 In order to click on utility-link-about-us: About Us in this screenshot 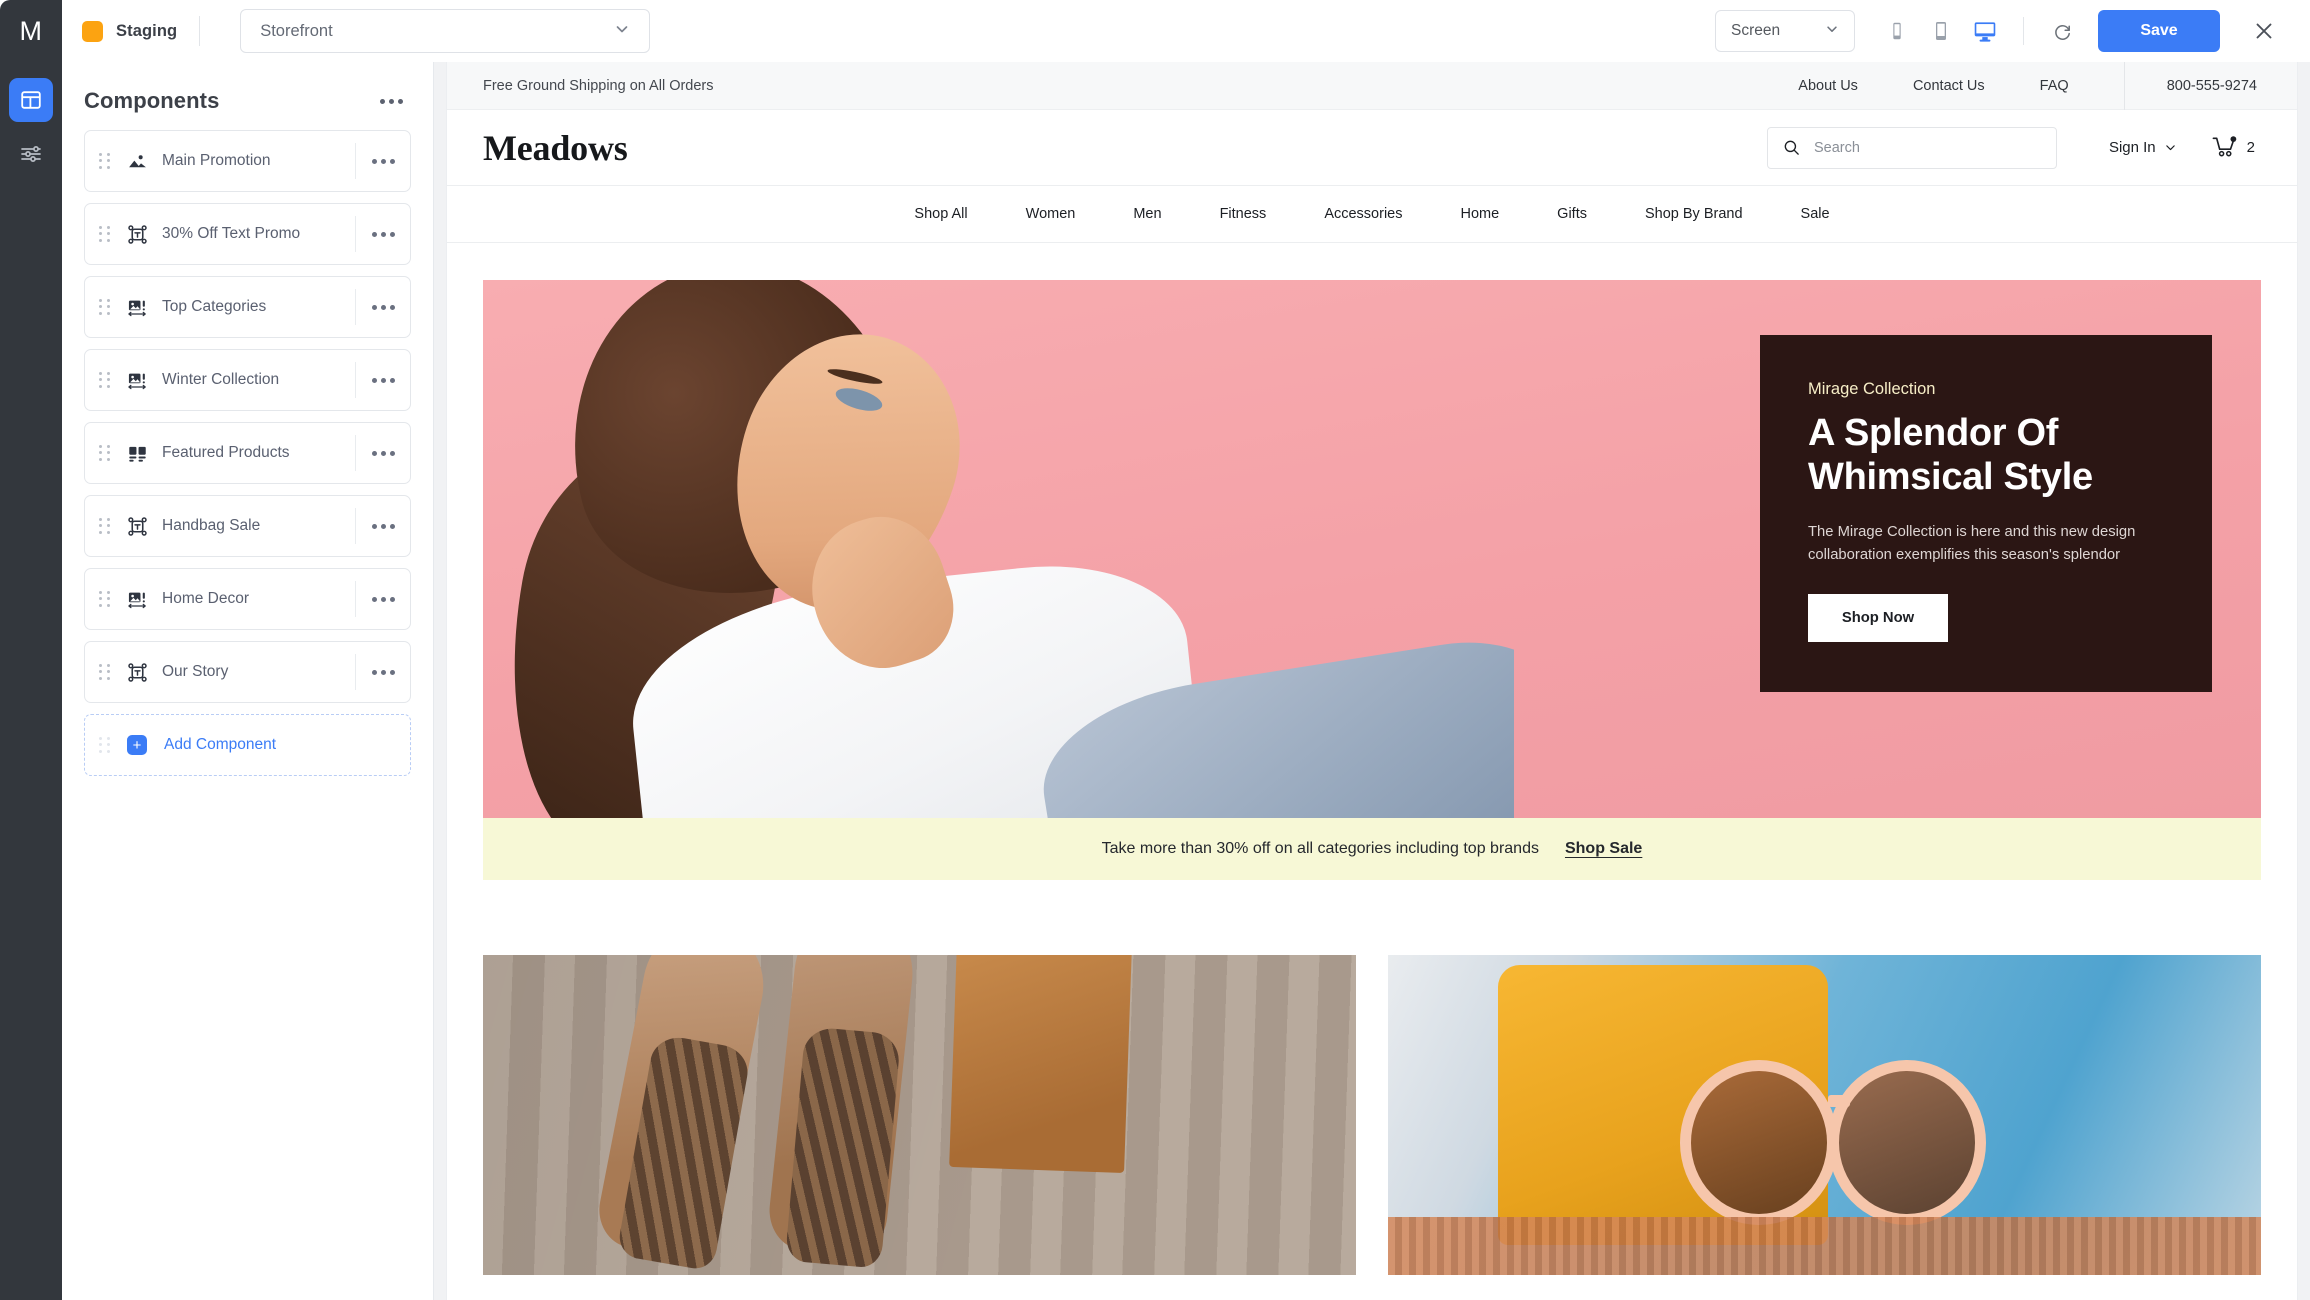, I will do `click(1828, 86)`.